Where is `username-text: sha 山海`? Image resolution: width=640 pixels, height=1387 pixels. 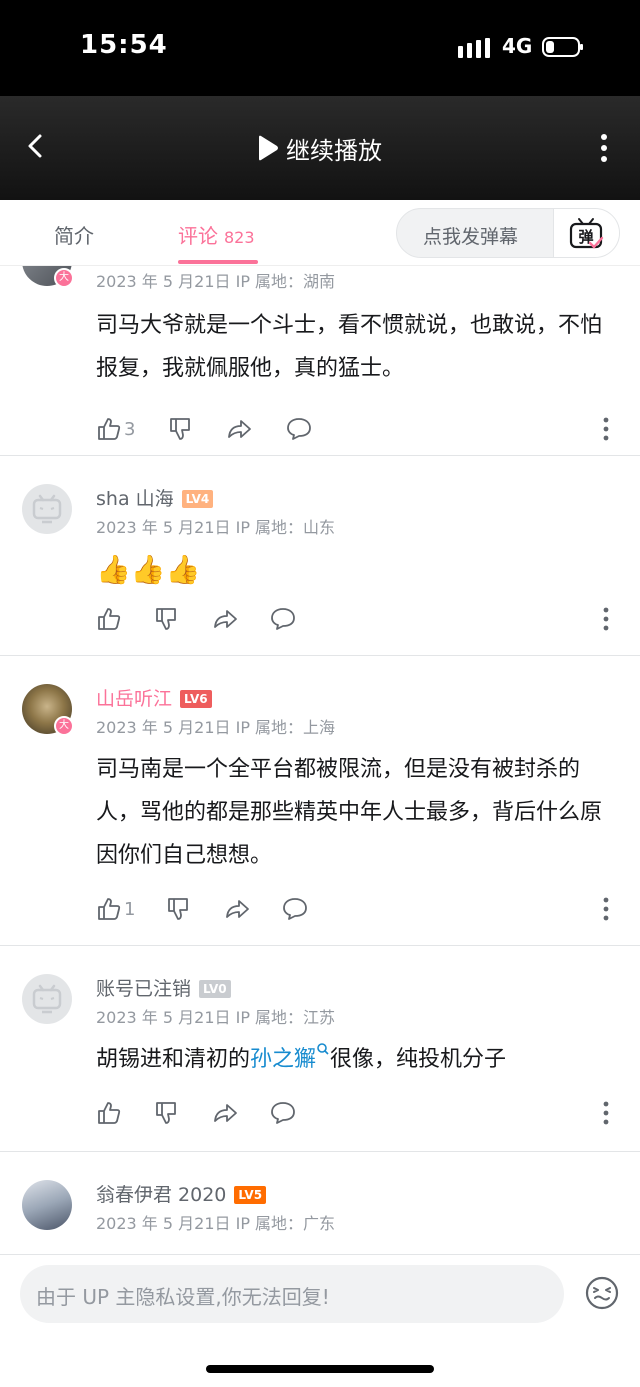 username-text: sha 山海 is located at coordinates (135, 499).